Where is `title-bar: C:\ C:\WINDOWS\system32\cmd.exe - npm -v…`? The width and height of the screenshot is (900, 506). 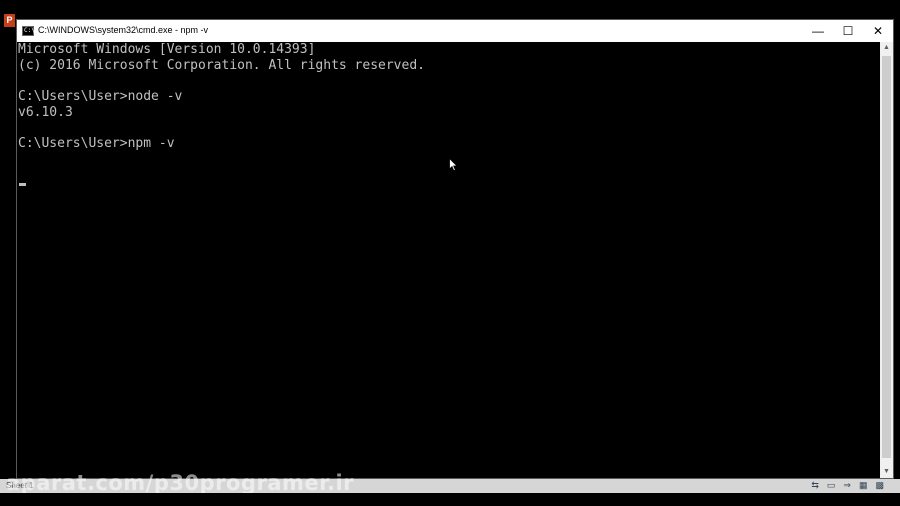
title-bar: C:\ C:\WINDOWS\system32\cmd.exe - npm -v… is located at coordinates (455, 31).